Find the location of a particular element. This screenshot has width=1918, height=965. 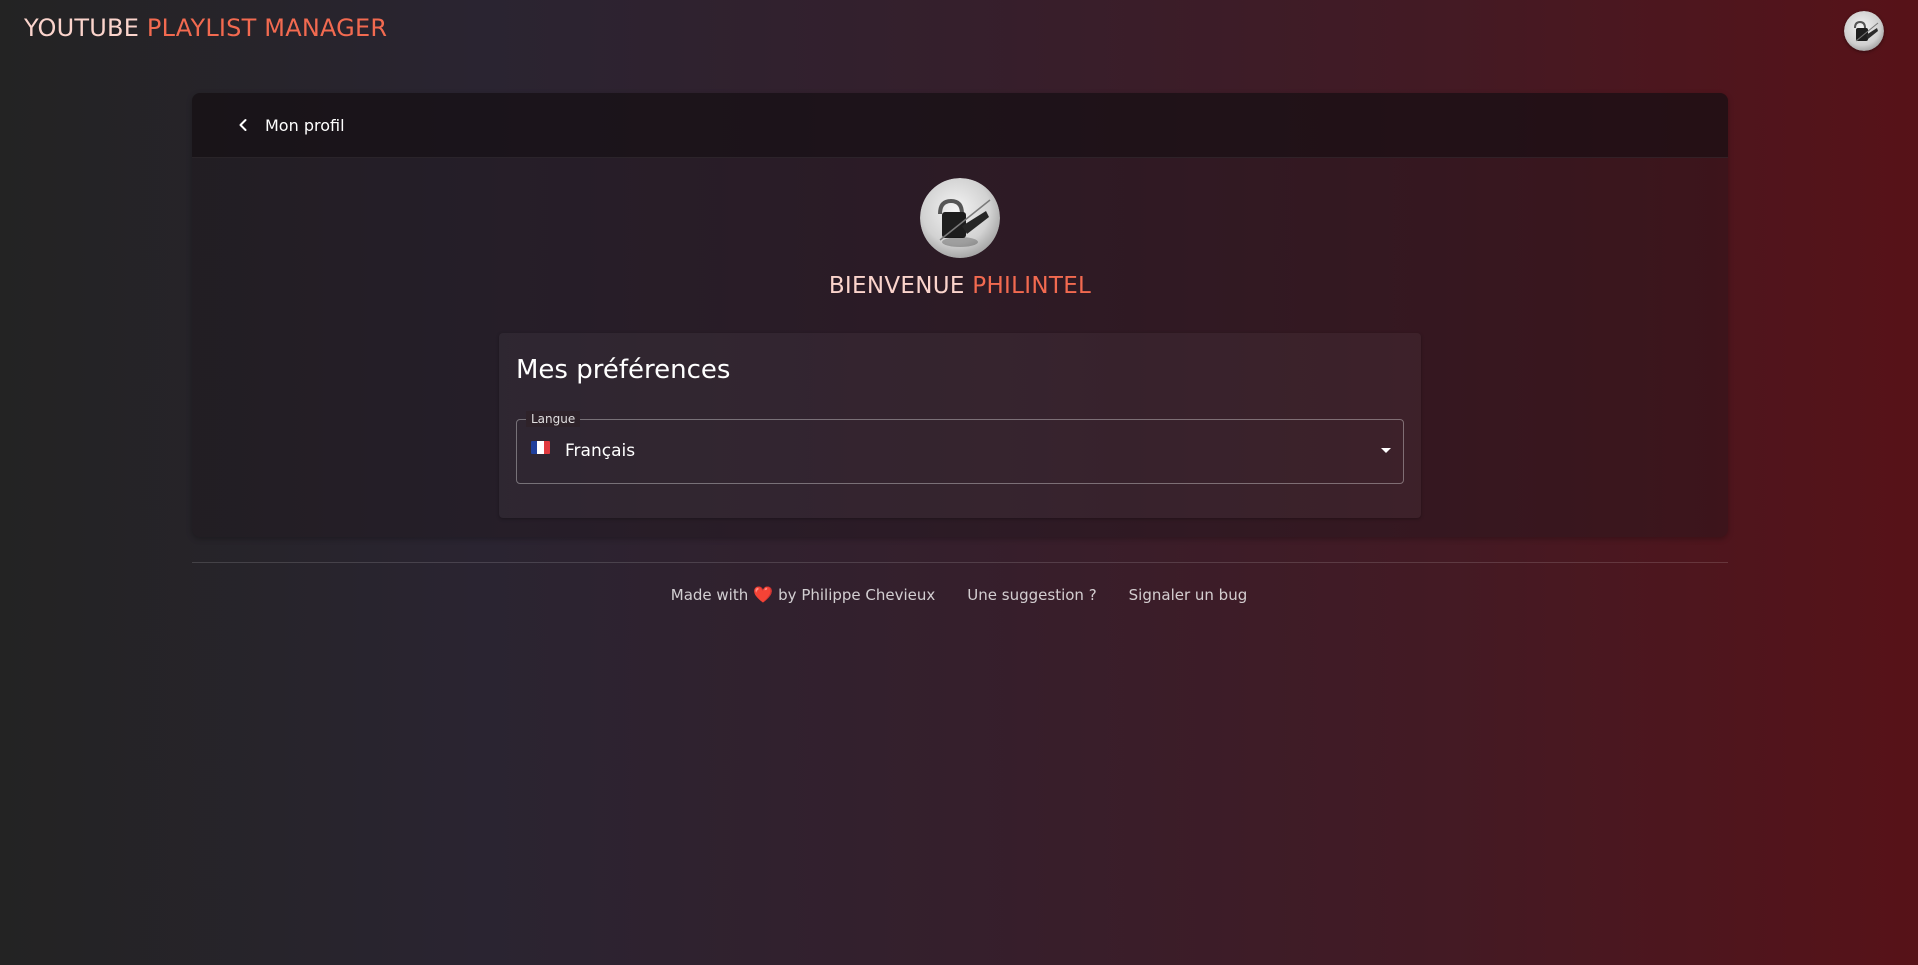

profile-avatar is located at coordinates (960, 218).